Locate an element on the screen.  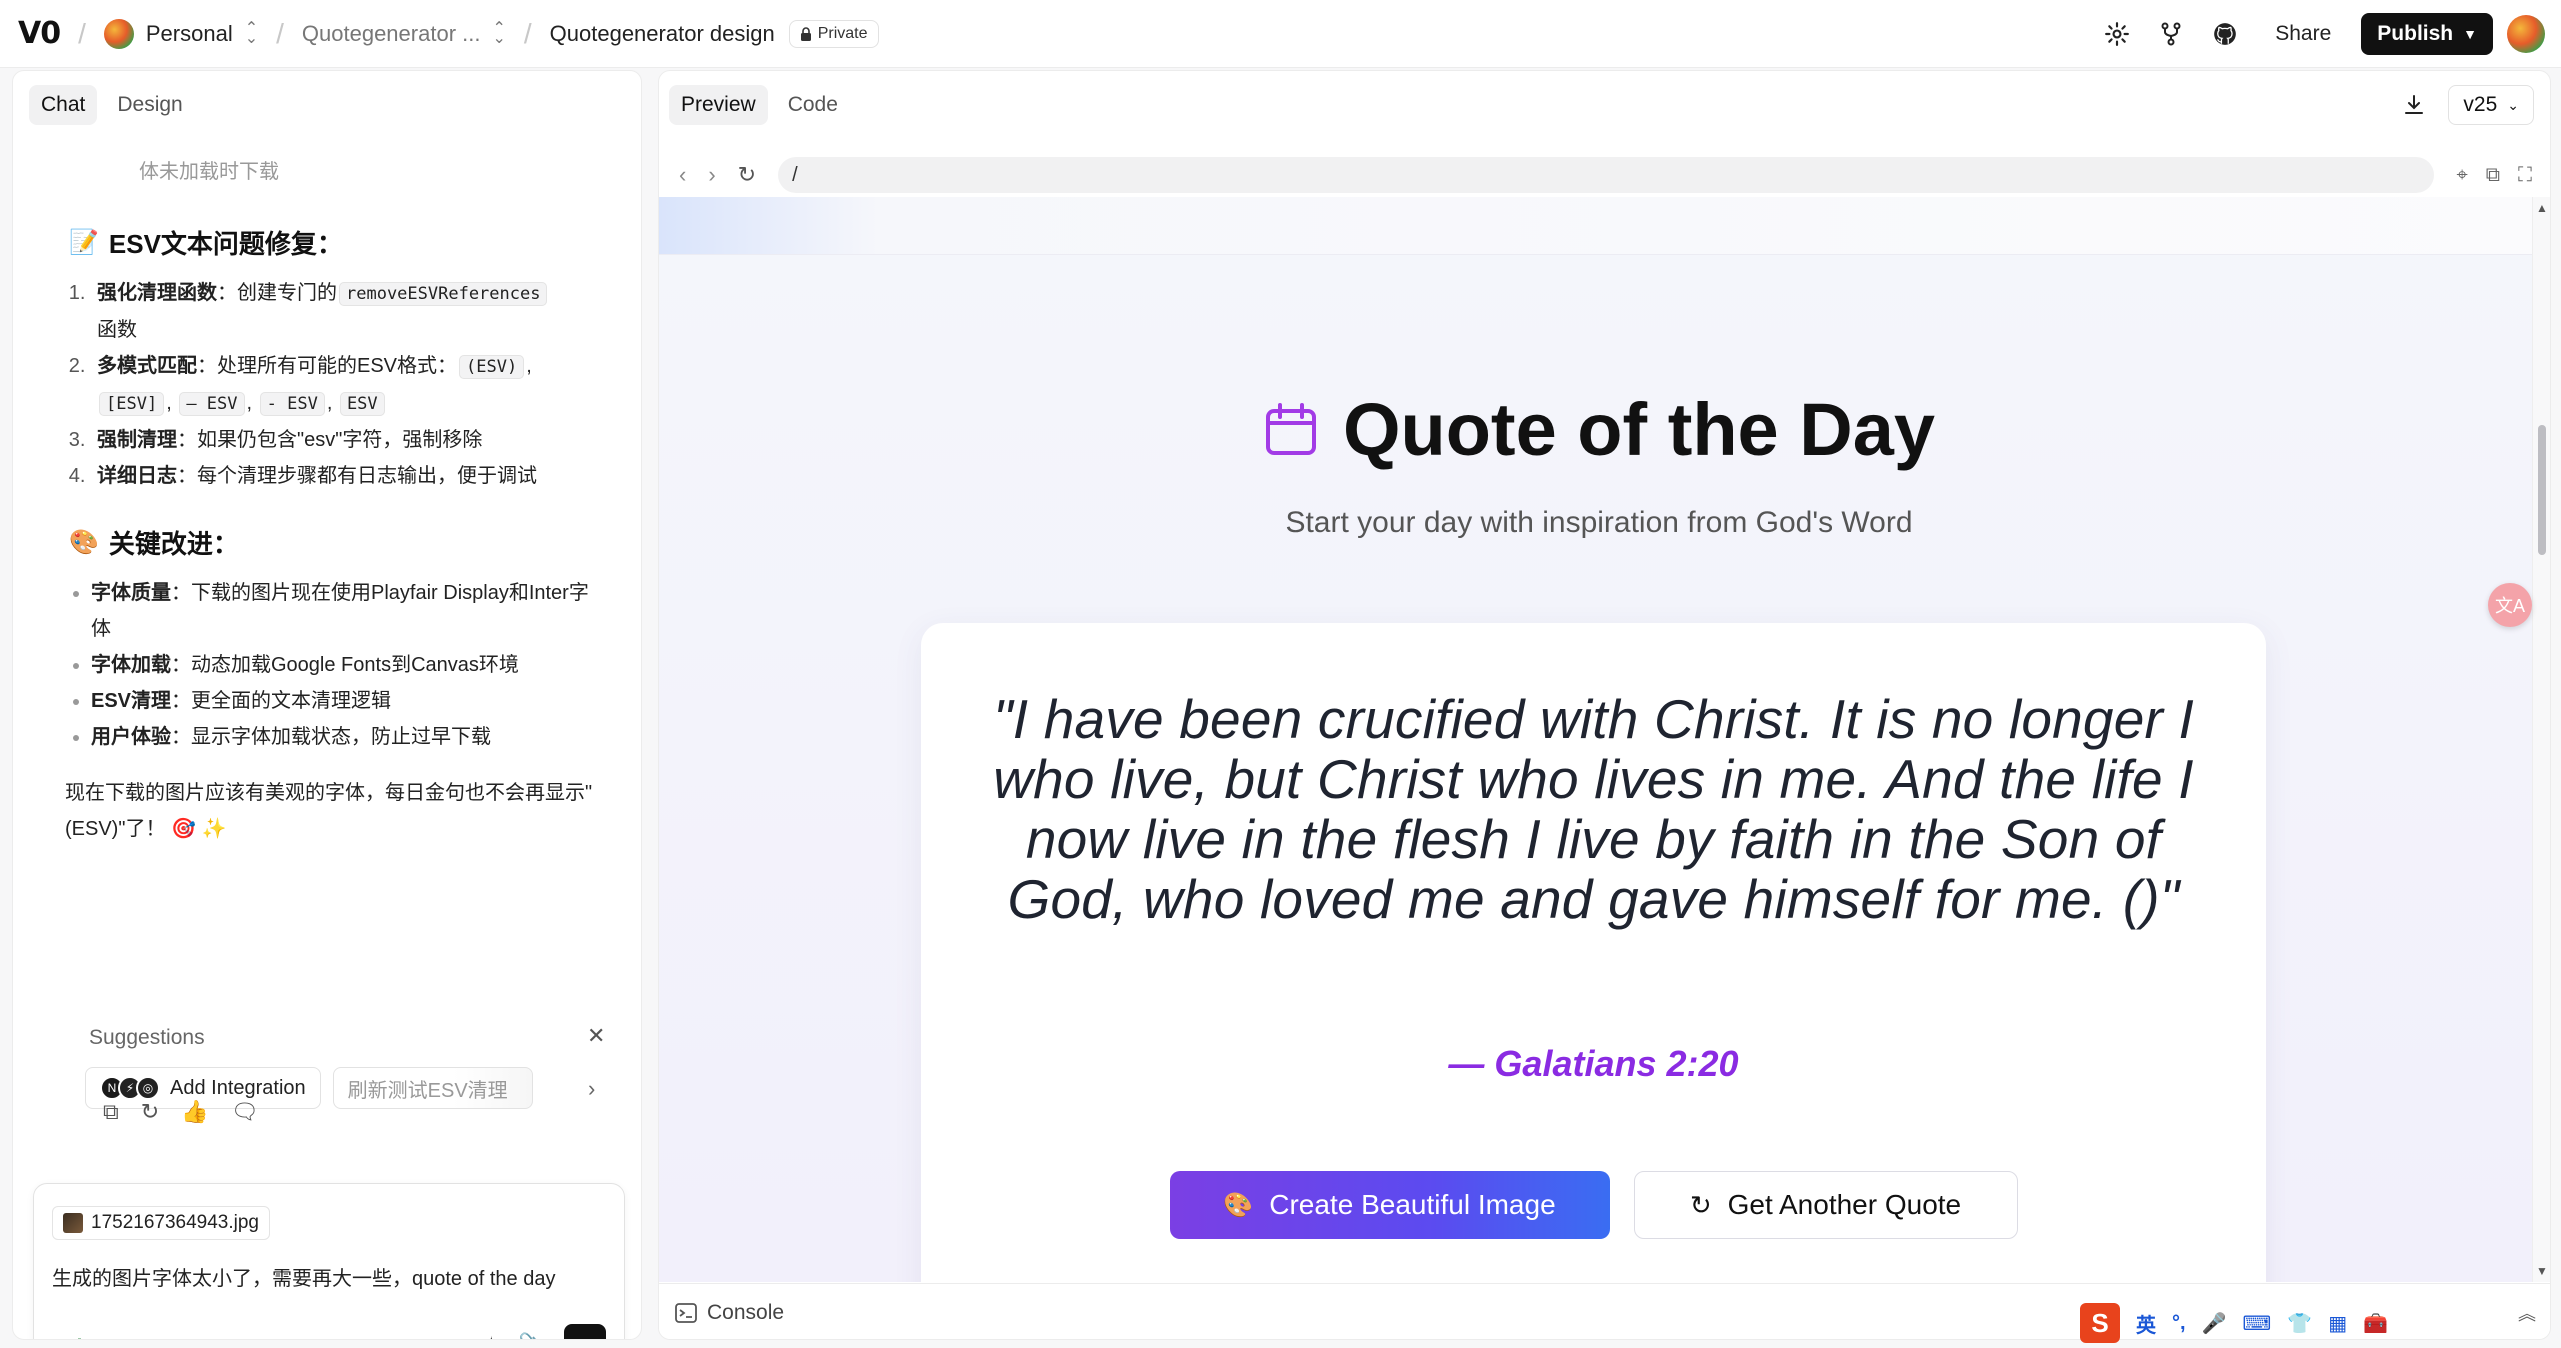
create-image-button: 🎨 Create Beautiful Image is located at coordinates (1389, 1205).